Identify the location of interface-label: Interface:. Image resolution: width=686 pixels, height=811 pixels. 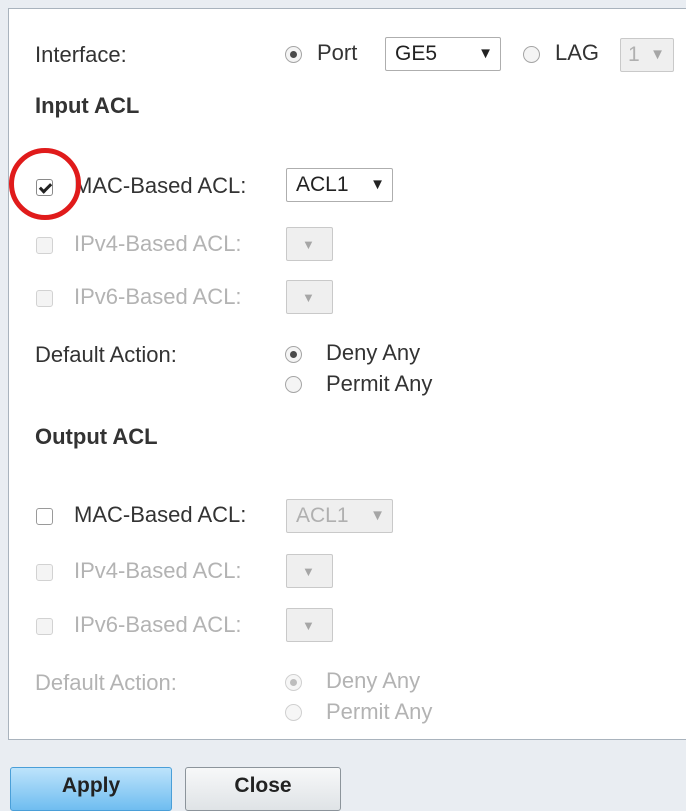
(81, 54).